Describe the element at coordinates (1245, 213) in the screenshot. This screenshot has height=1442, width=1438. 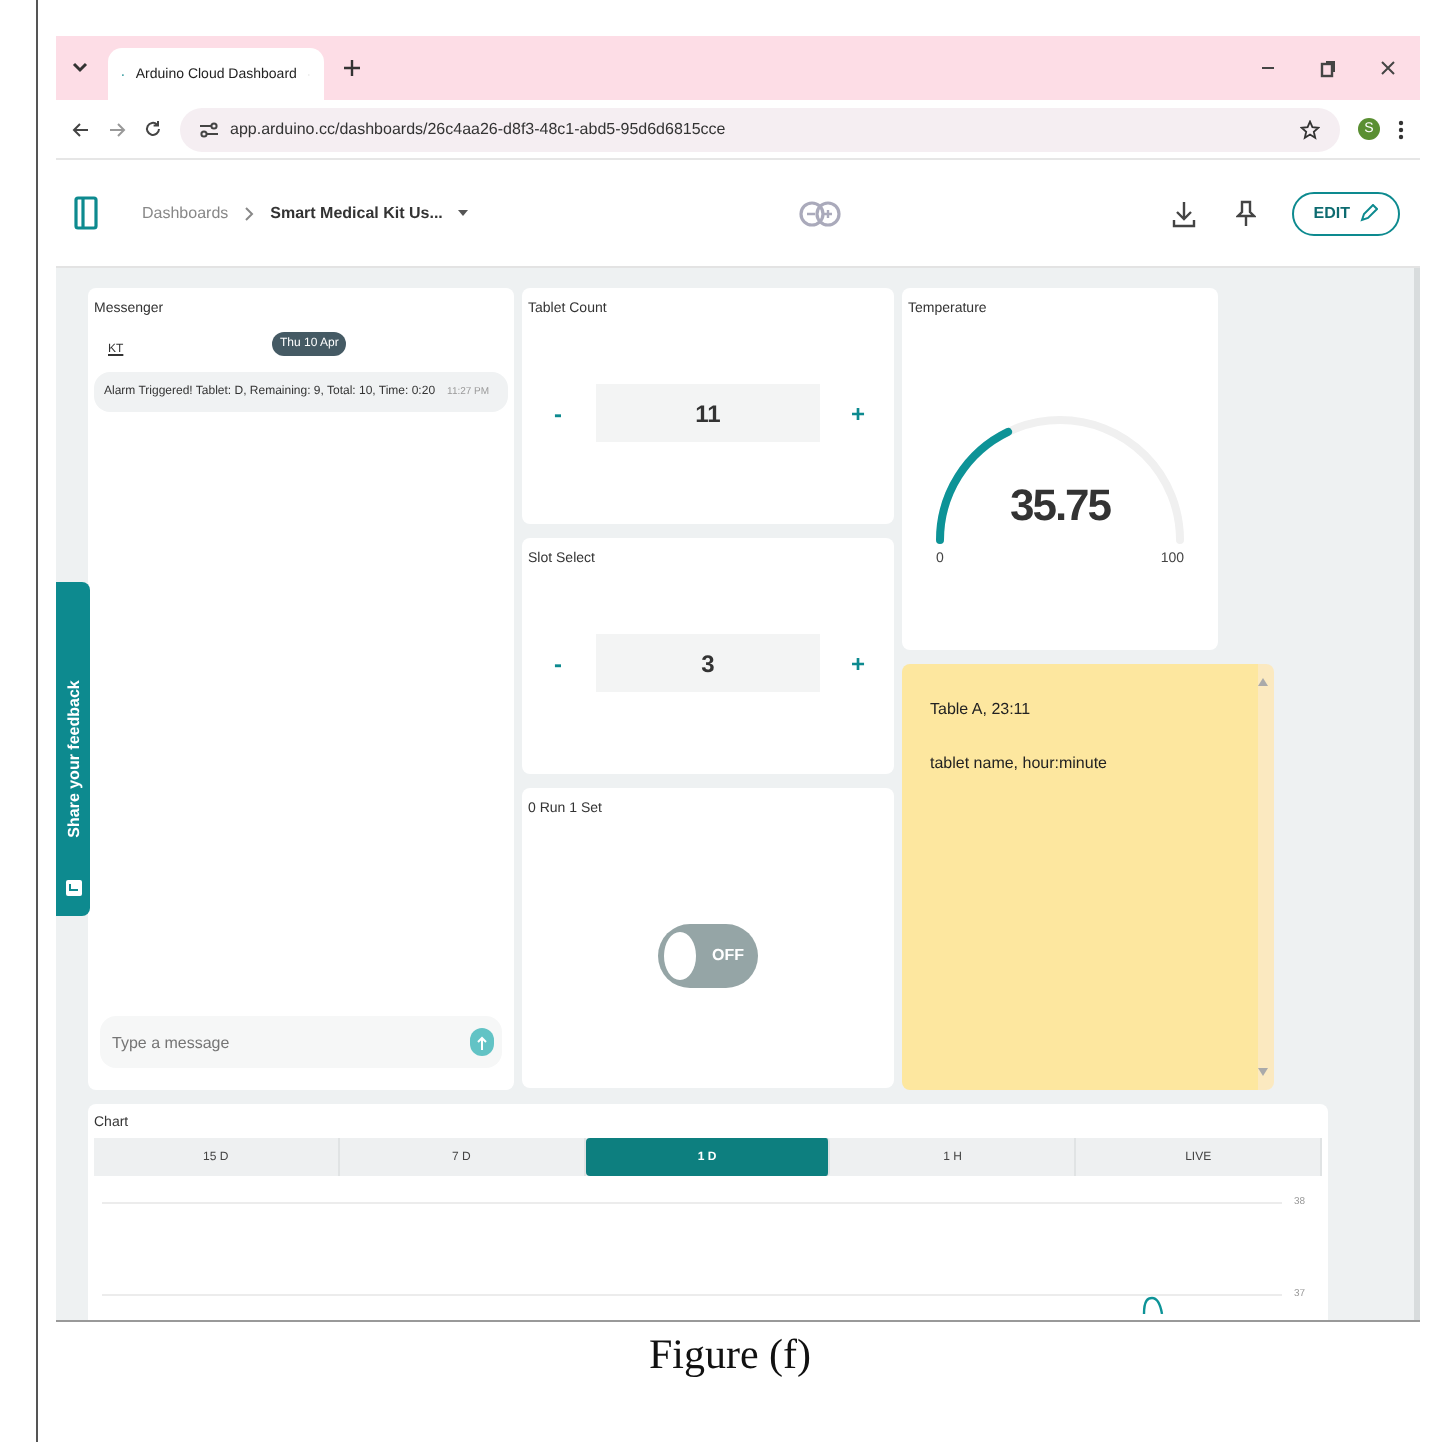
I see `pin-icon` at that location.